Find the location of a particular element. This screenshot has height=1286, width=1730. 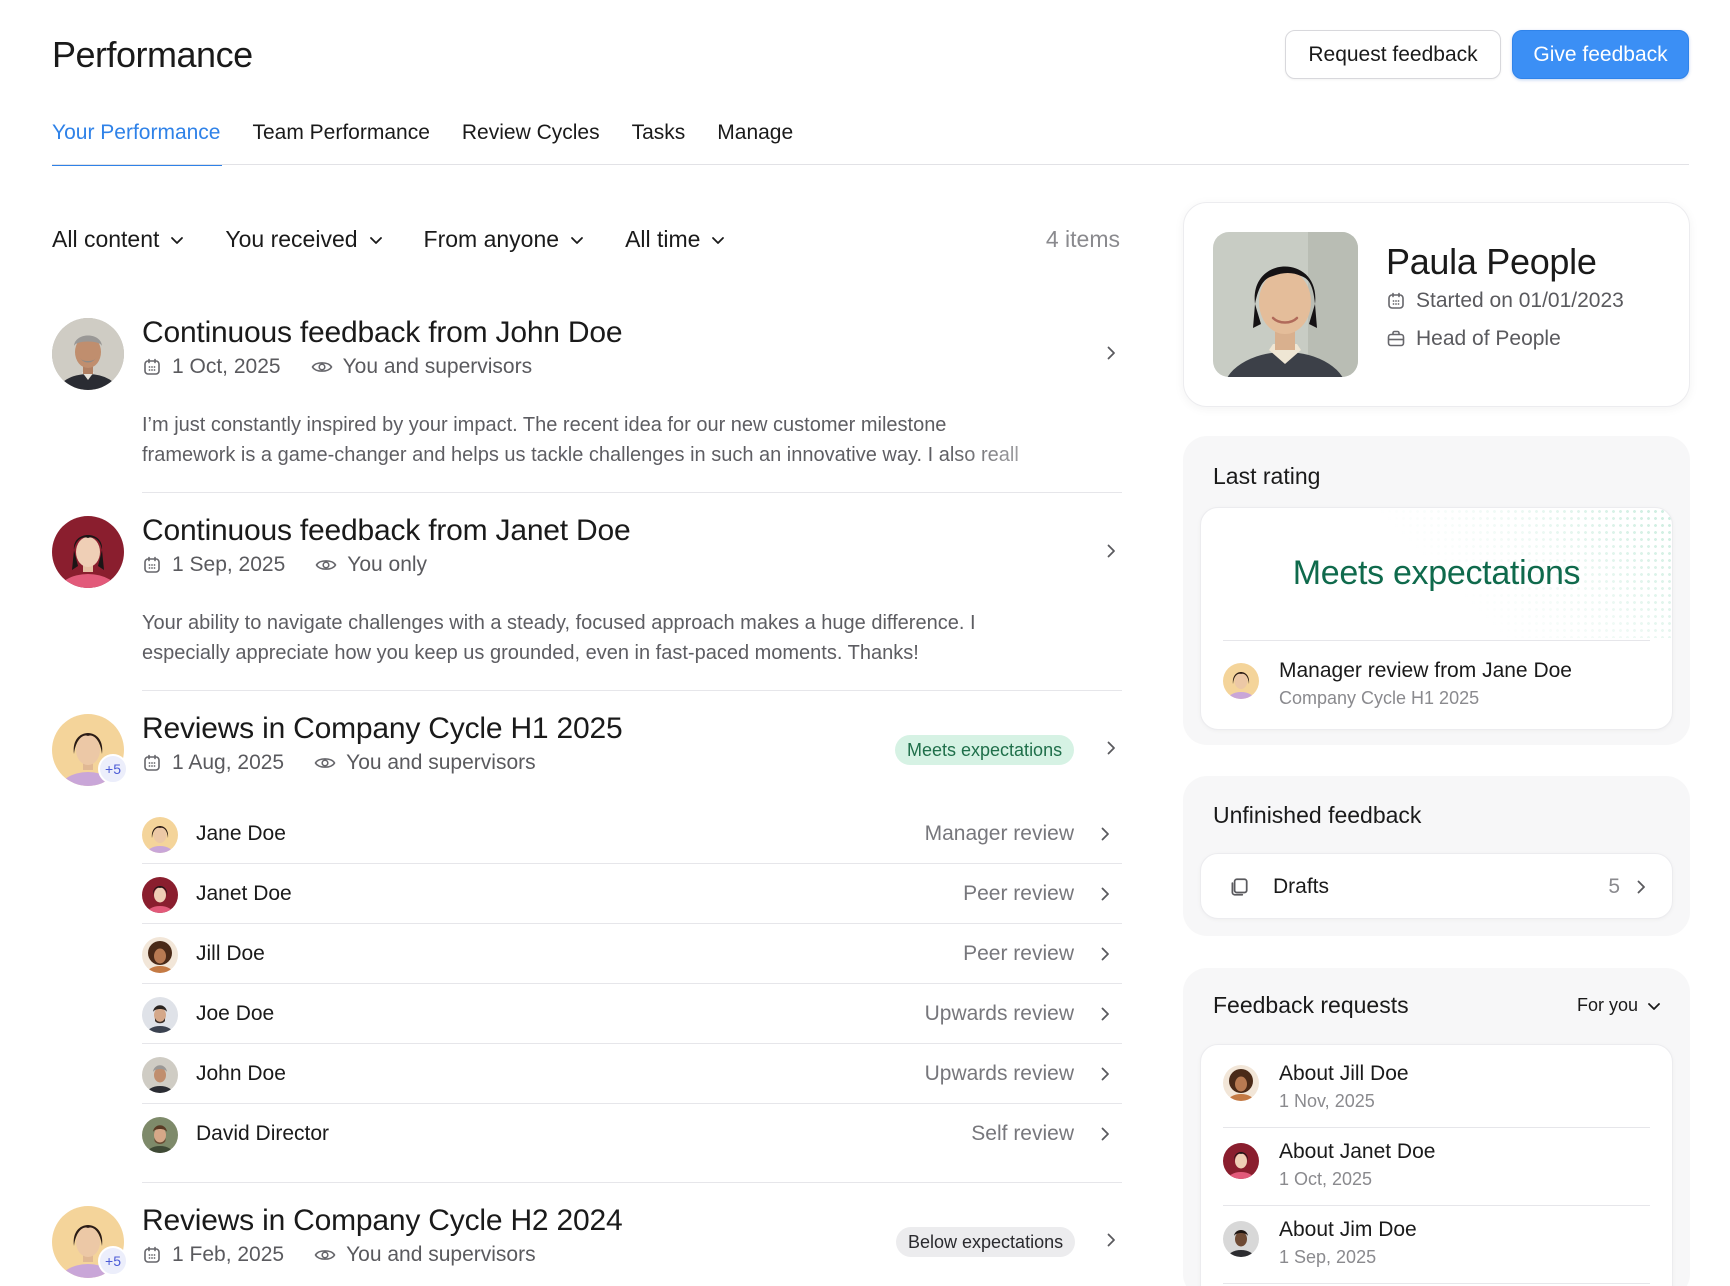

review-row: Janet Doe Peer review is located at coordinates (632, 894).